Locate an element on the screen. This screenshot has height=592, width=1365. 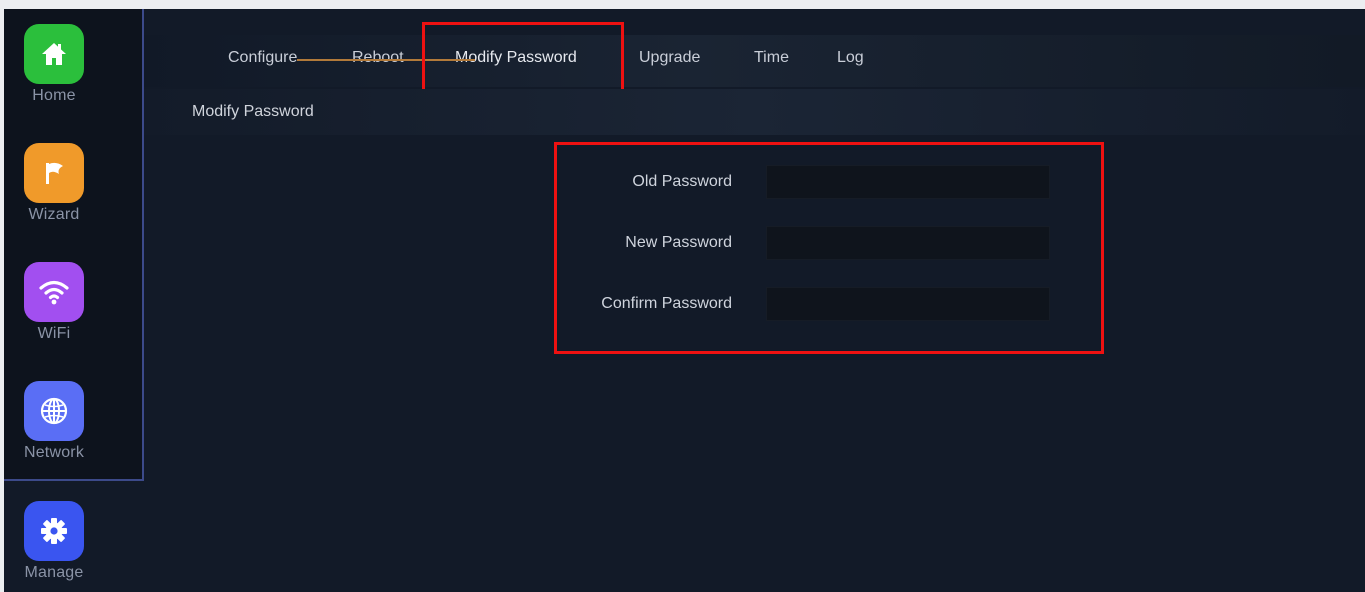
sidebar-item-wizard: Wizard is located at coordinates (54, 183).